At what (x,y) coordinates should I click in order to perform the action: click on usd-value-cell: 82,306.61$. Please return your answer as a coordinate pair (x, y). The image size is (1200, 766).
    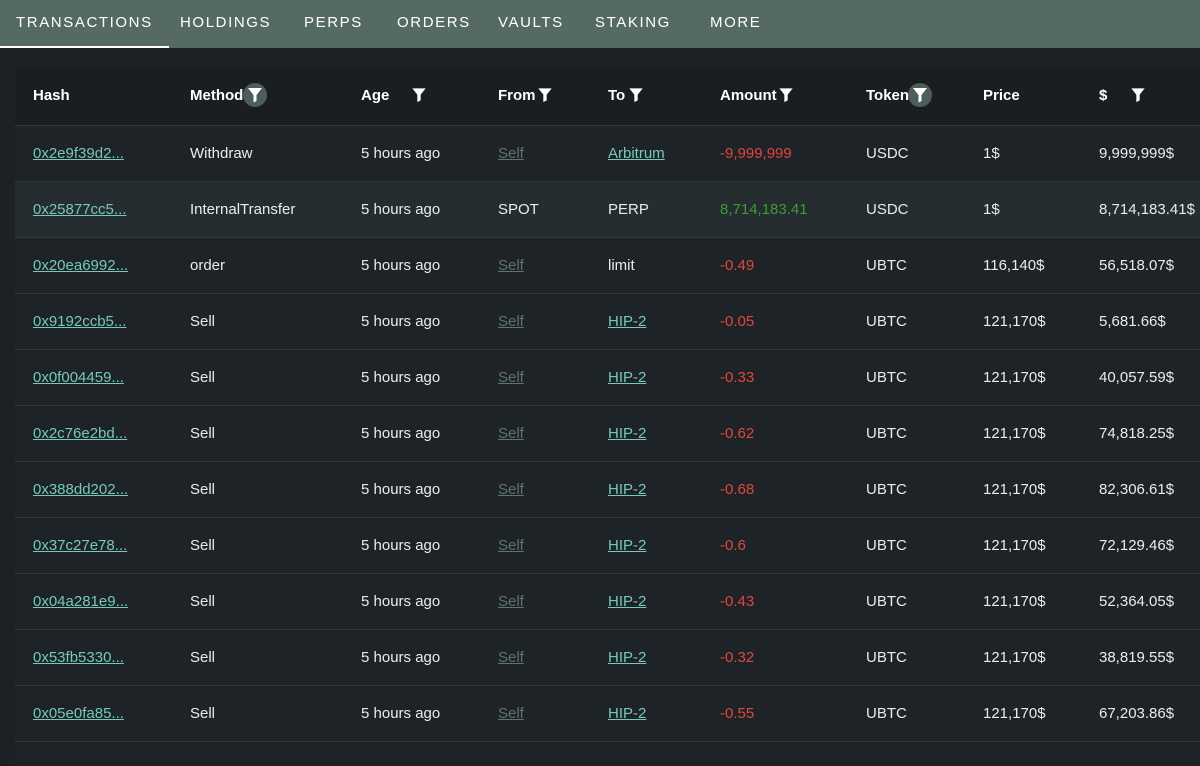
    Looking at the image, I should click on (1137, 489).